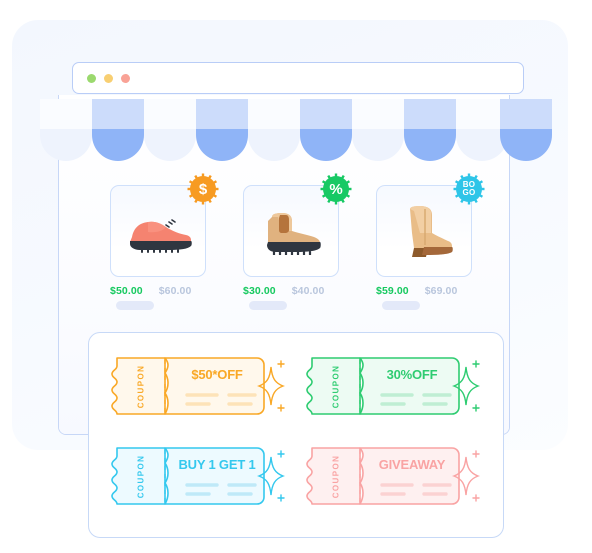 The width and height of the screenshot is (592, 553). I want to click on product-card-tan-chelsea-boot: % $30.00 $40.00, so click(297, 241).